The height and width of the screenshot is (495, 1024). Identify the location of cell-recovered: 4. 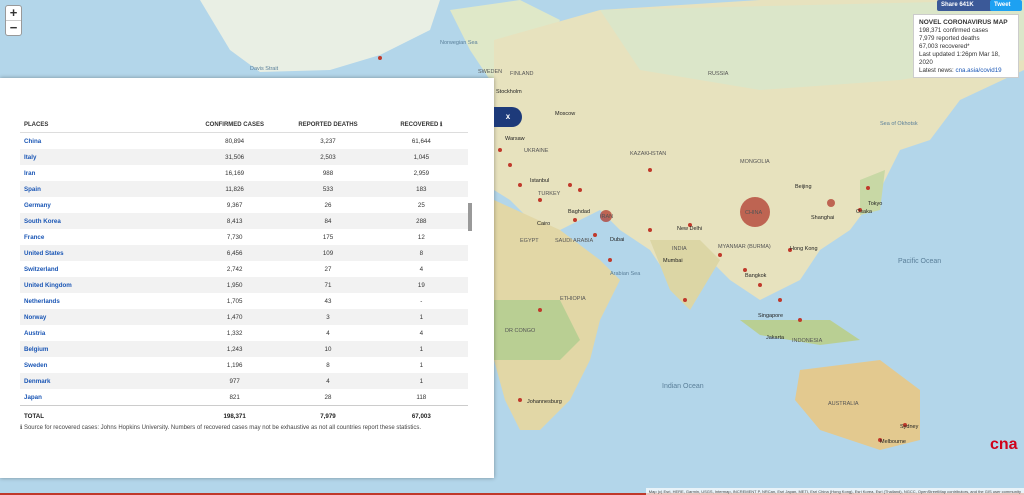
(421, 333).